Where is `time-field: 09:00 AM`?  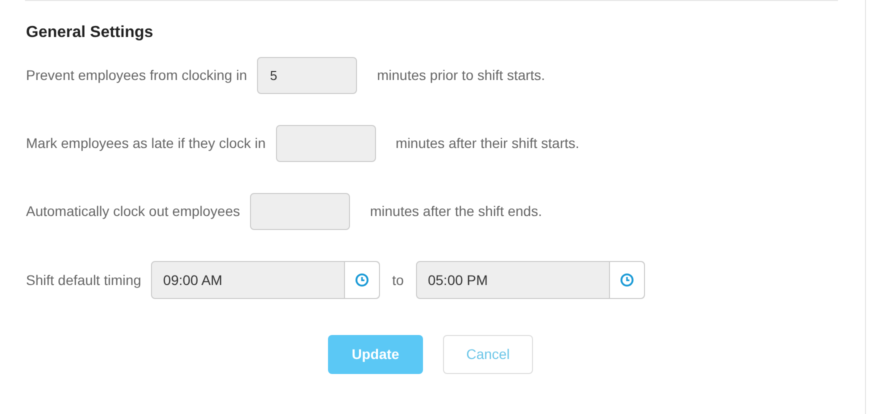
time-field: 09:00 AM is located at coordinates (265, 280).